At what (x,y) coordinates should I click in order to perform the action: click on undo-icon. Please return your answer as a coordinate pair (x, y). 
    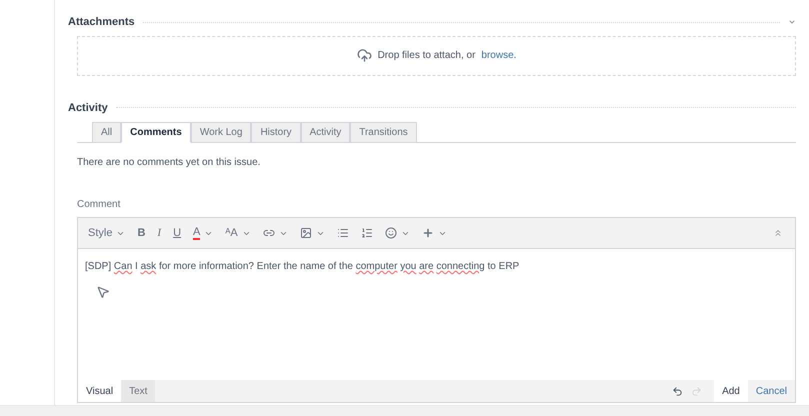
    Looking at the image, I should click on (678, 391).